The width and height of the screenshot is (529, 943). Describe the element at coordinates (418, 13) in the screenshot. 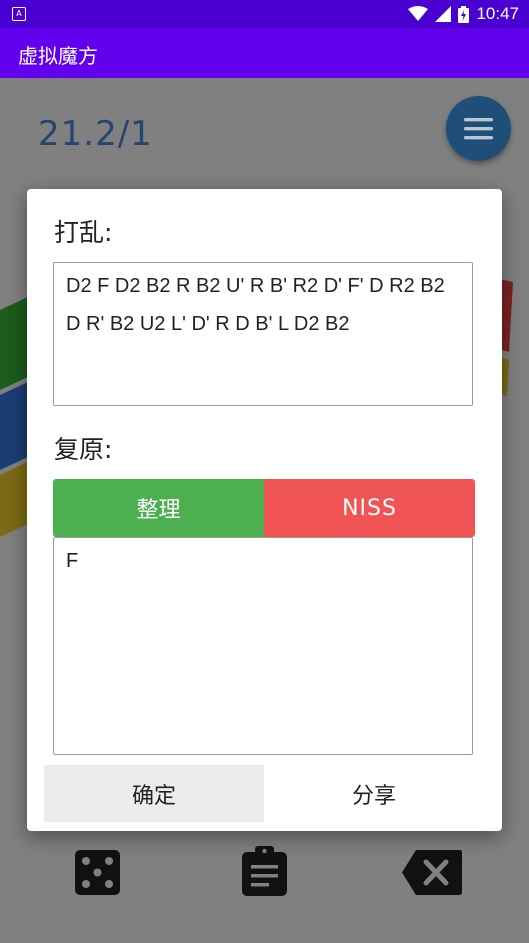

I see `wifi-icon` at that location.